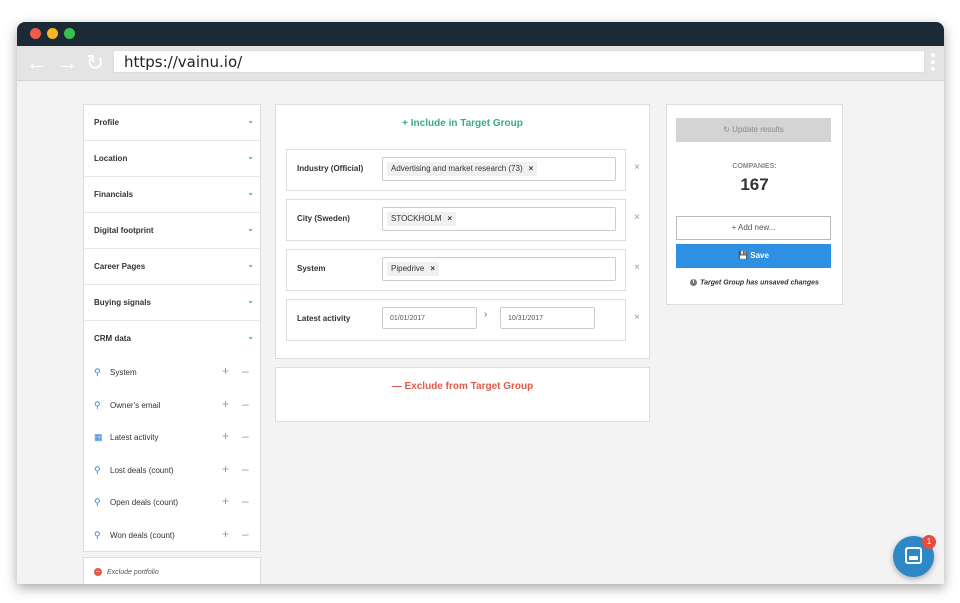 This screenshot has height=603, width=960. Describe the element at coordinates (480, 34) in the screenshot. I see `title-bar` at that location.